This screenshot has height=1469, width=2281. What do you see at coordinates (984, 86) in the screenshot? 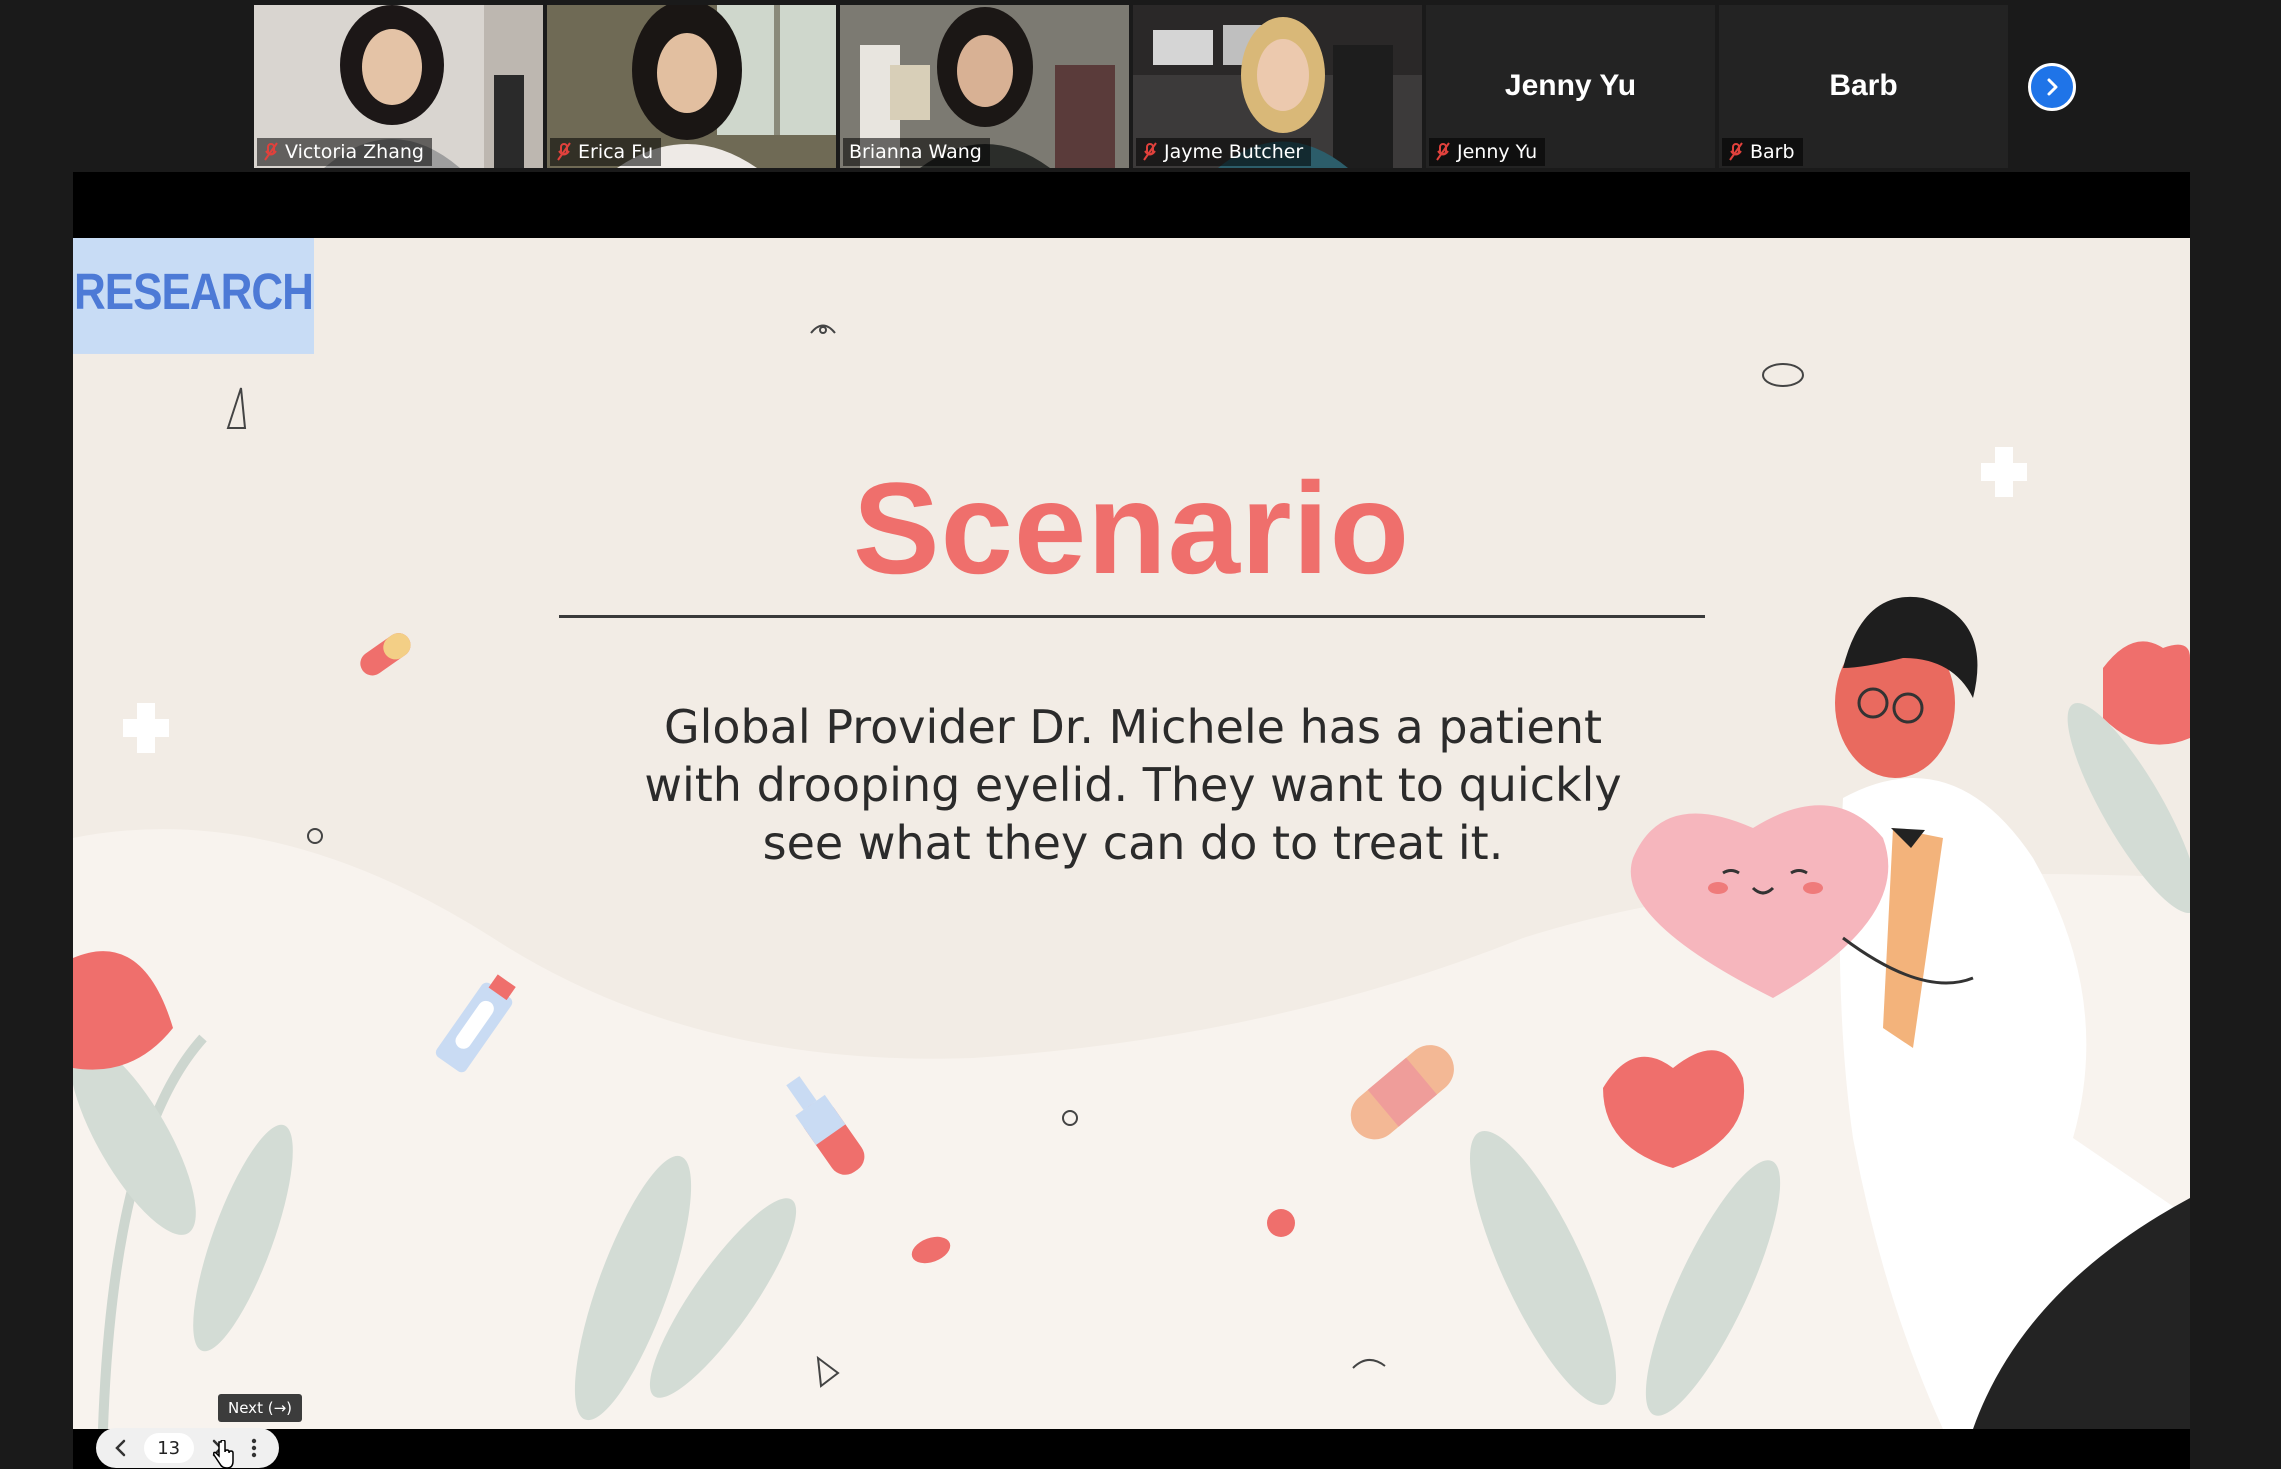
I see `participant-tile-active-speaker: Brianna Wang` at bounding box center [984, 86].